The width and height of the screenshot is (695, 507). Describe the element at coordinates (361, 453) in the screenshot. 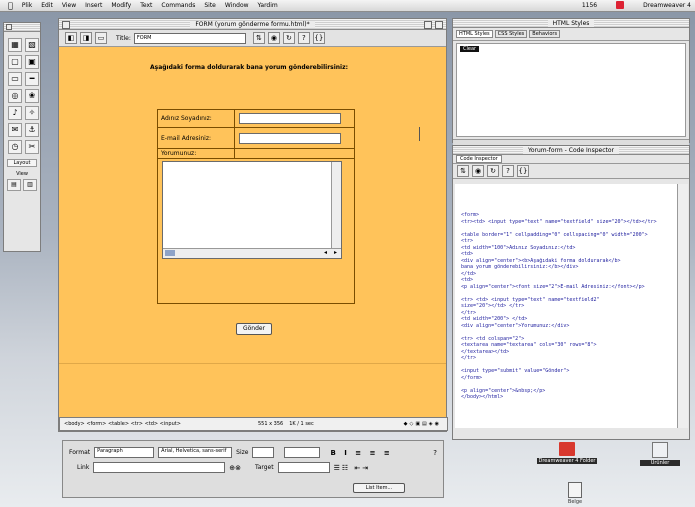

I see `bold-italic-icons: B I ≡ ≡ ≡` at that location.